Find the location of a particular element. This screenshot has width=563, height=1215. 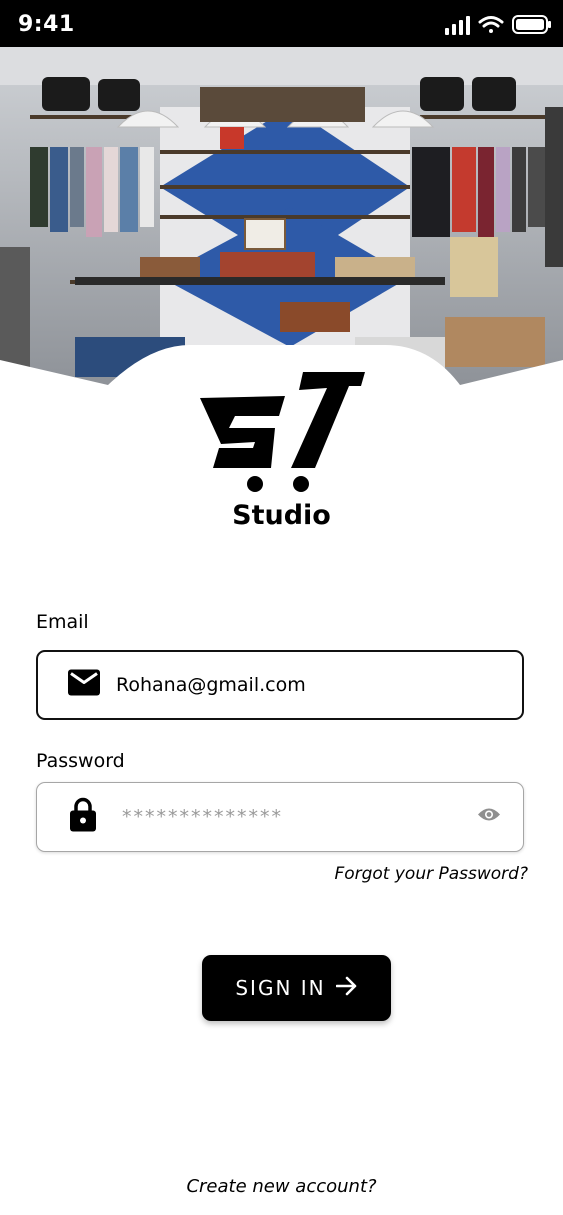

sign-in-button: SIGN IN is located at coordinates (296, 988).